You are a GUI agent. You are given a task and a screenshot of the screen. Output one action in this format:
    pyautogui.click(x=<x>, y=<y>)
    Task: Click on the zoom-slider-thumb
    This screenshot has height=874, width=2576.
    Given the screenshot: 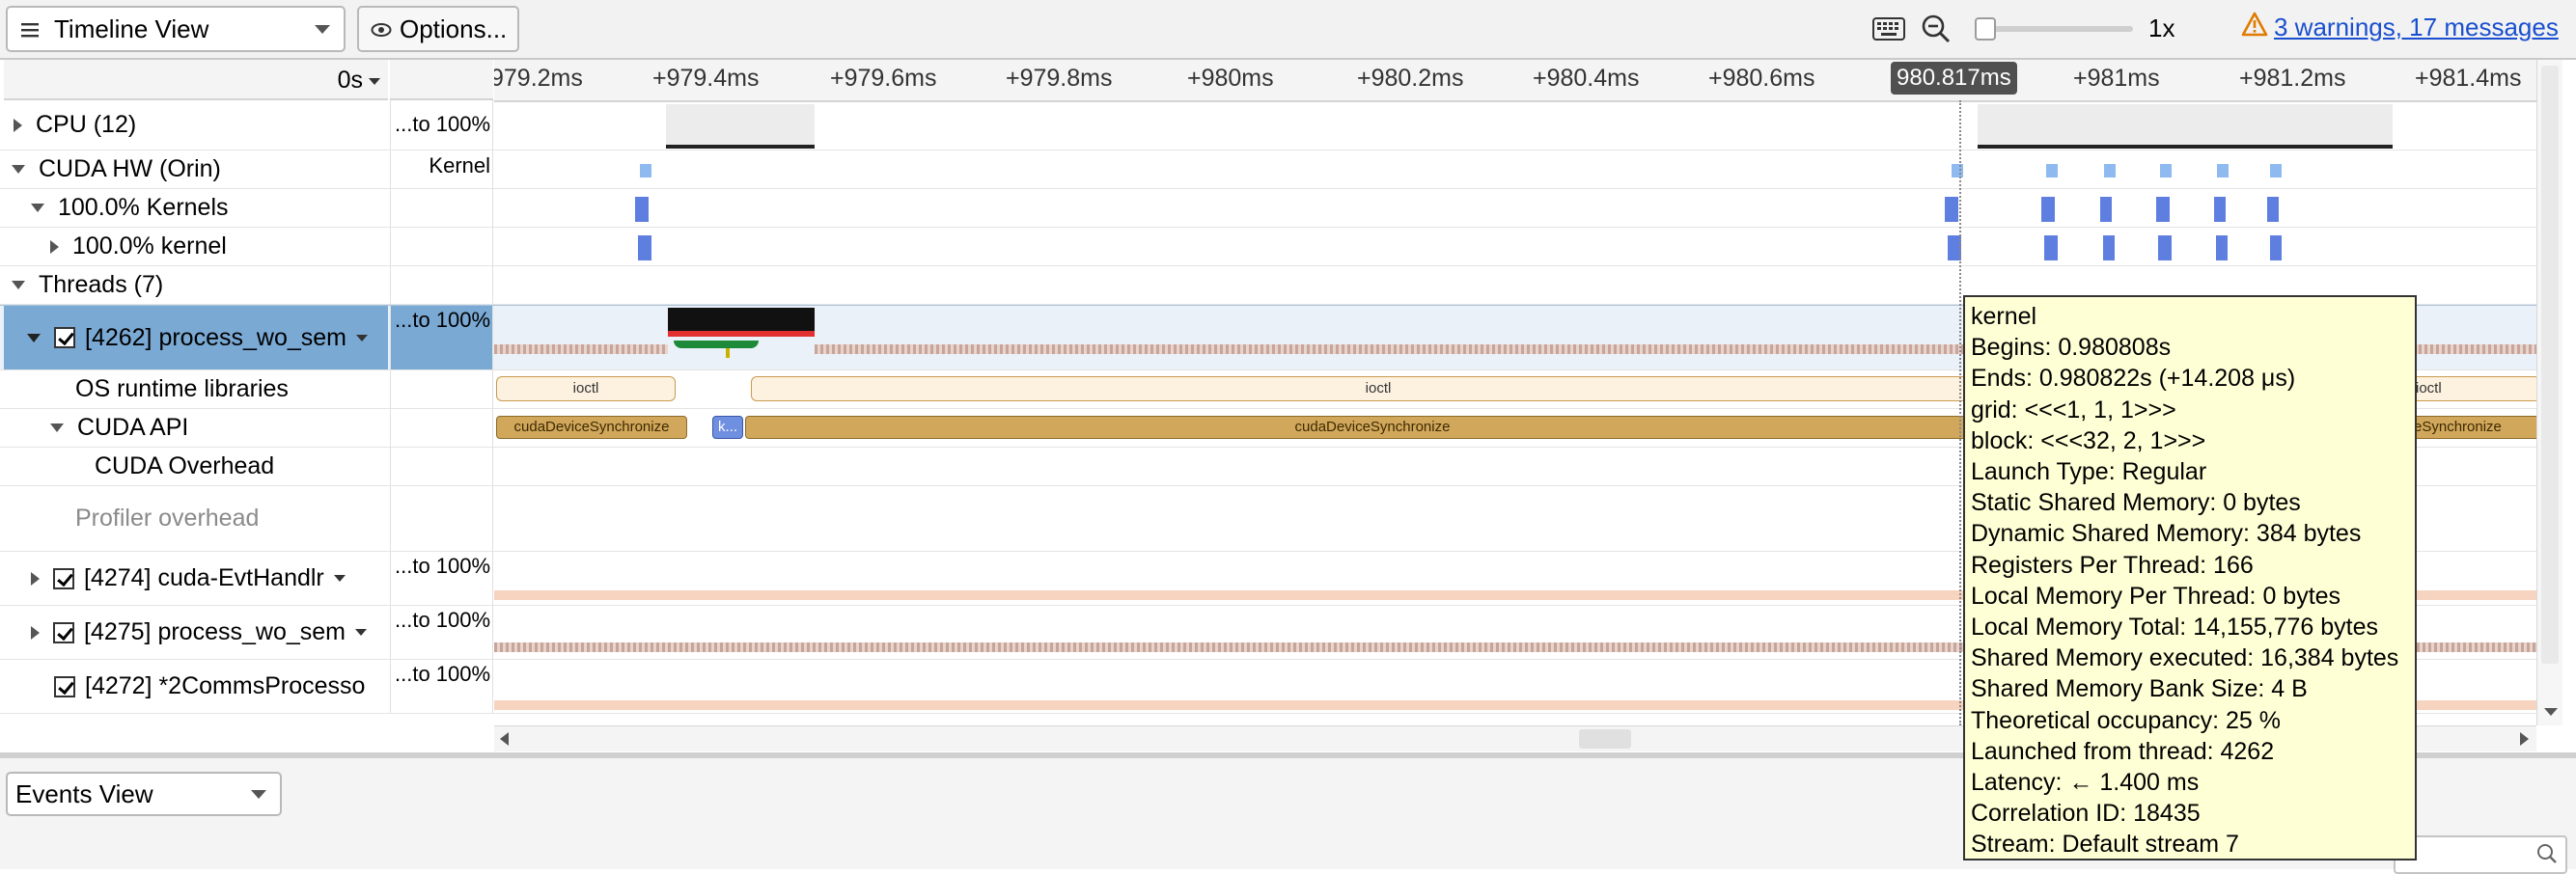 What is the action you would take?
    pyautogui.click(x=1985, y=29)
    